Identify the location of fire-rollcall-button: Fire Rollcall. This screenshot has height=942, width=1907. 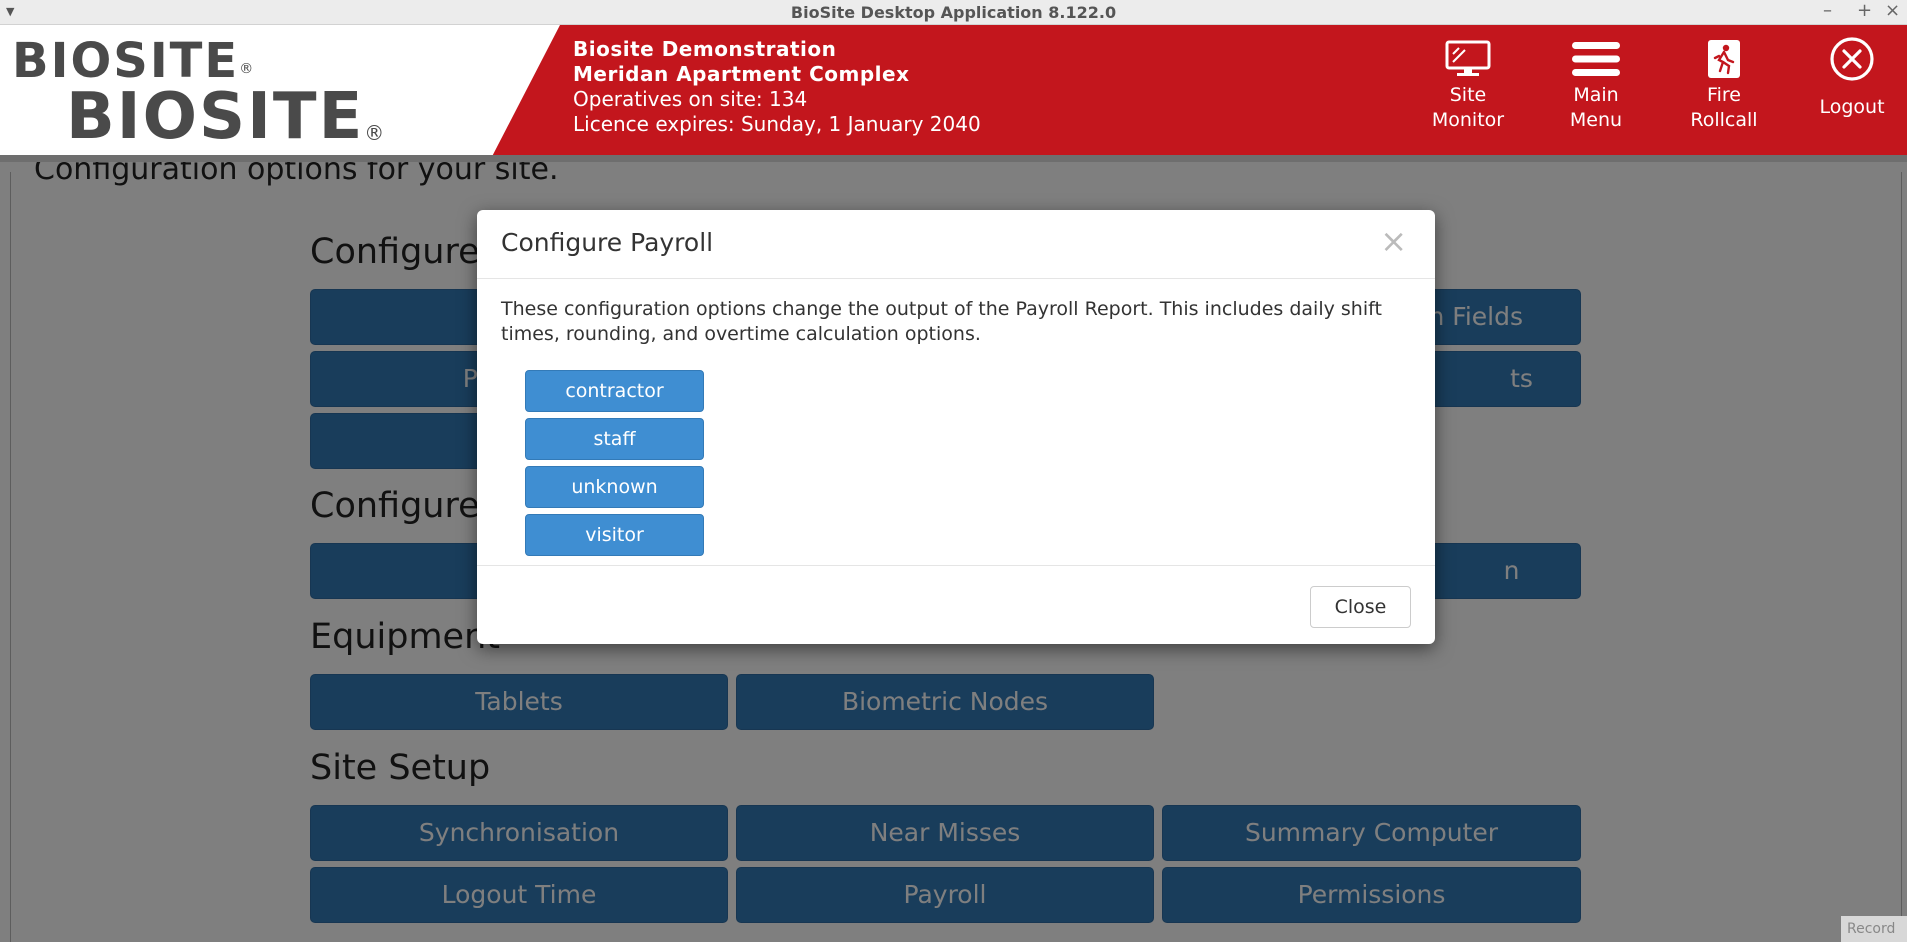
(1724, 90).